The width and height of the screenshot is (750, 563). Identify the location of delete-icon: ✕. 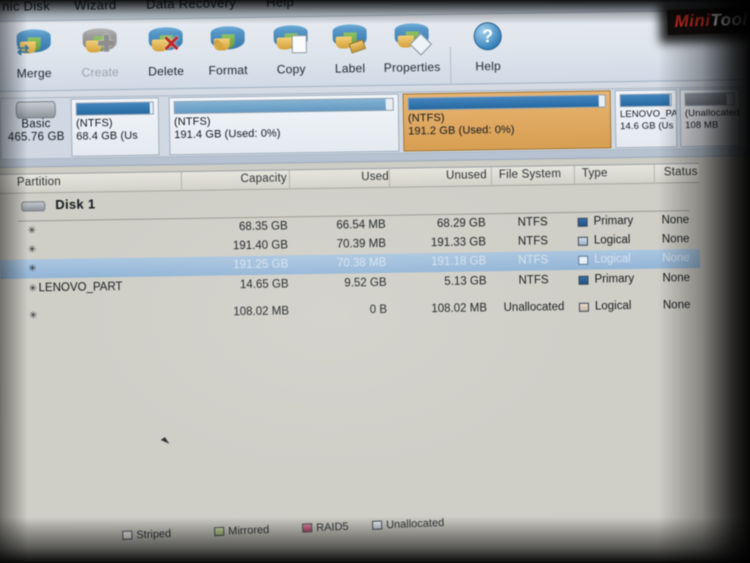
(165, 42).